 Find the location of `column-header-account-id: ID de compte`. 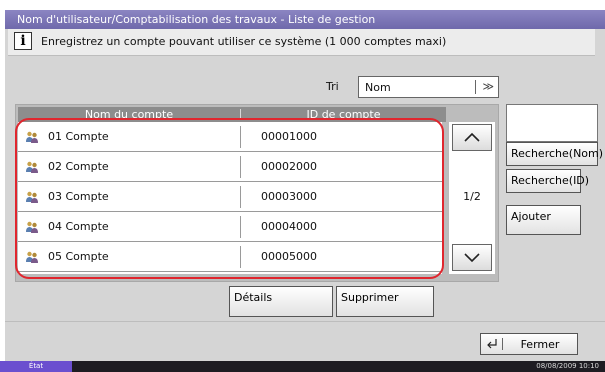

column-header-account-id: ID de compte is located at coordinates (343, 114).